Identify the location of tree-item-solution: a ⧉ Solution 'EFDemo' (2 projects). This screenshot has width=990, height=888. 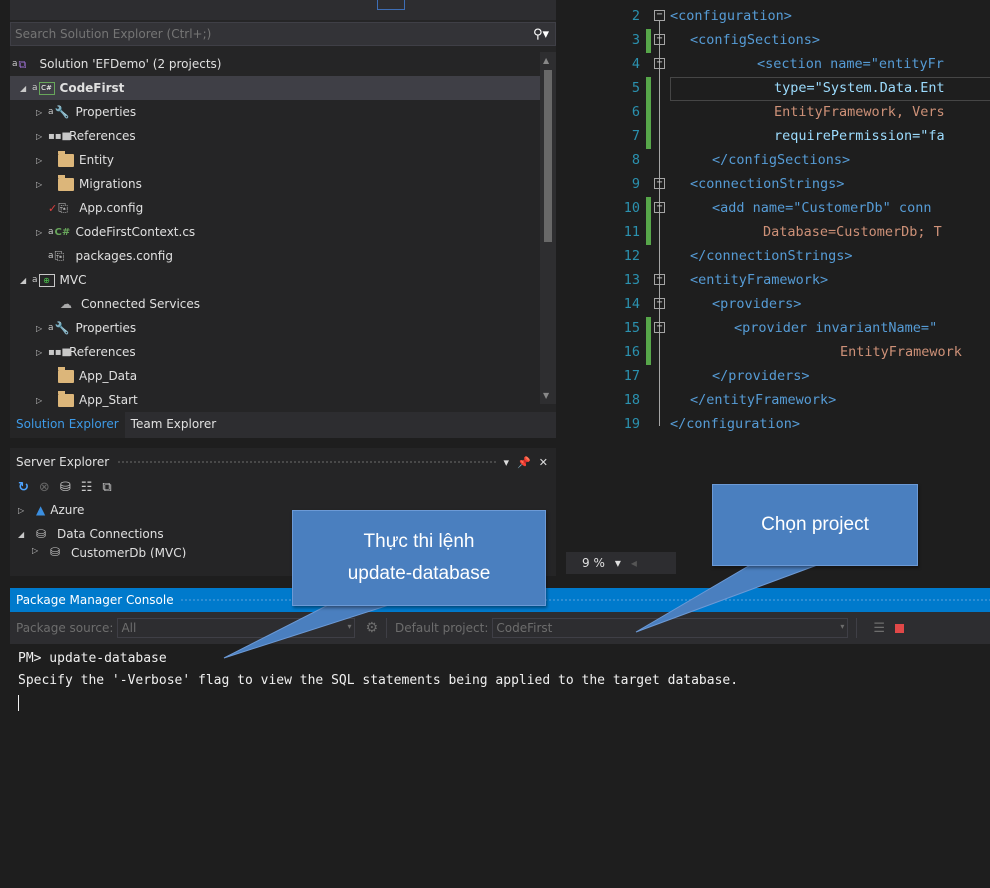
(275, 64).